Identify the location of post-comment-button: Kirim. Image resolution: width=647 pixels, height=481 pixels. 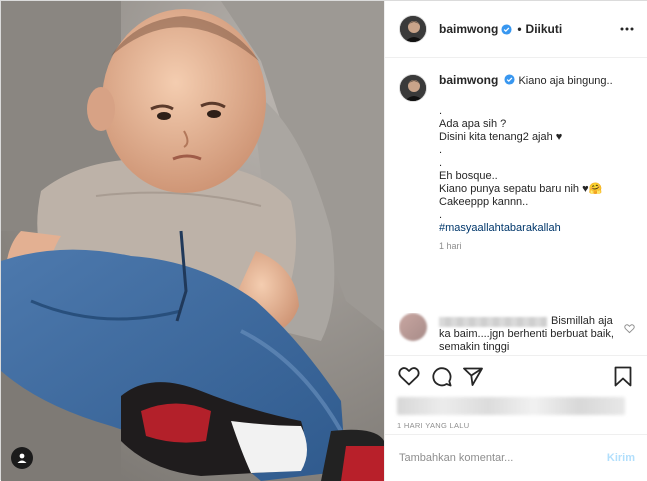
(621, 458).